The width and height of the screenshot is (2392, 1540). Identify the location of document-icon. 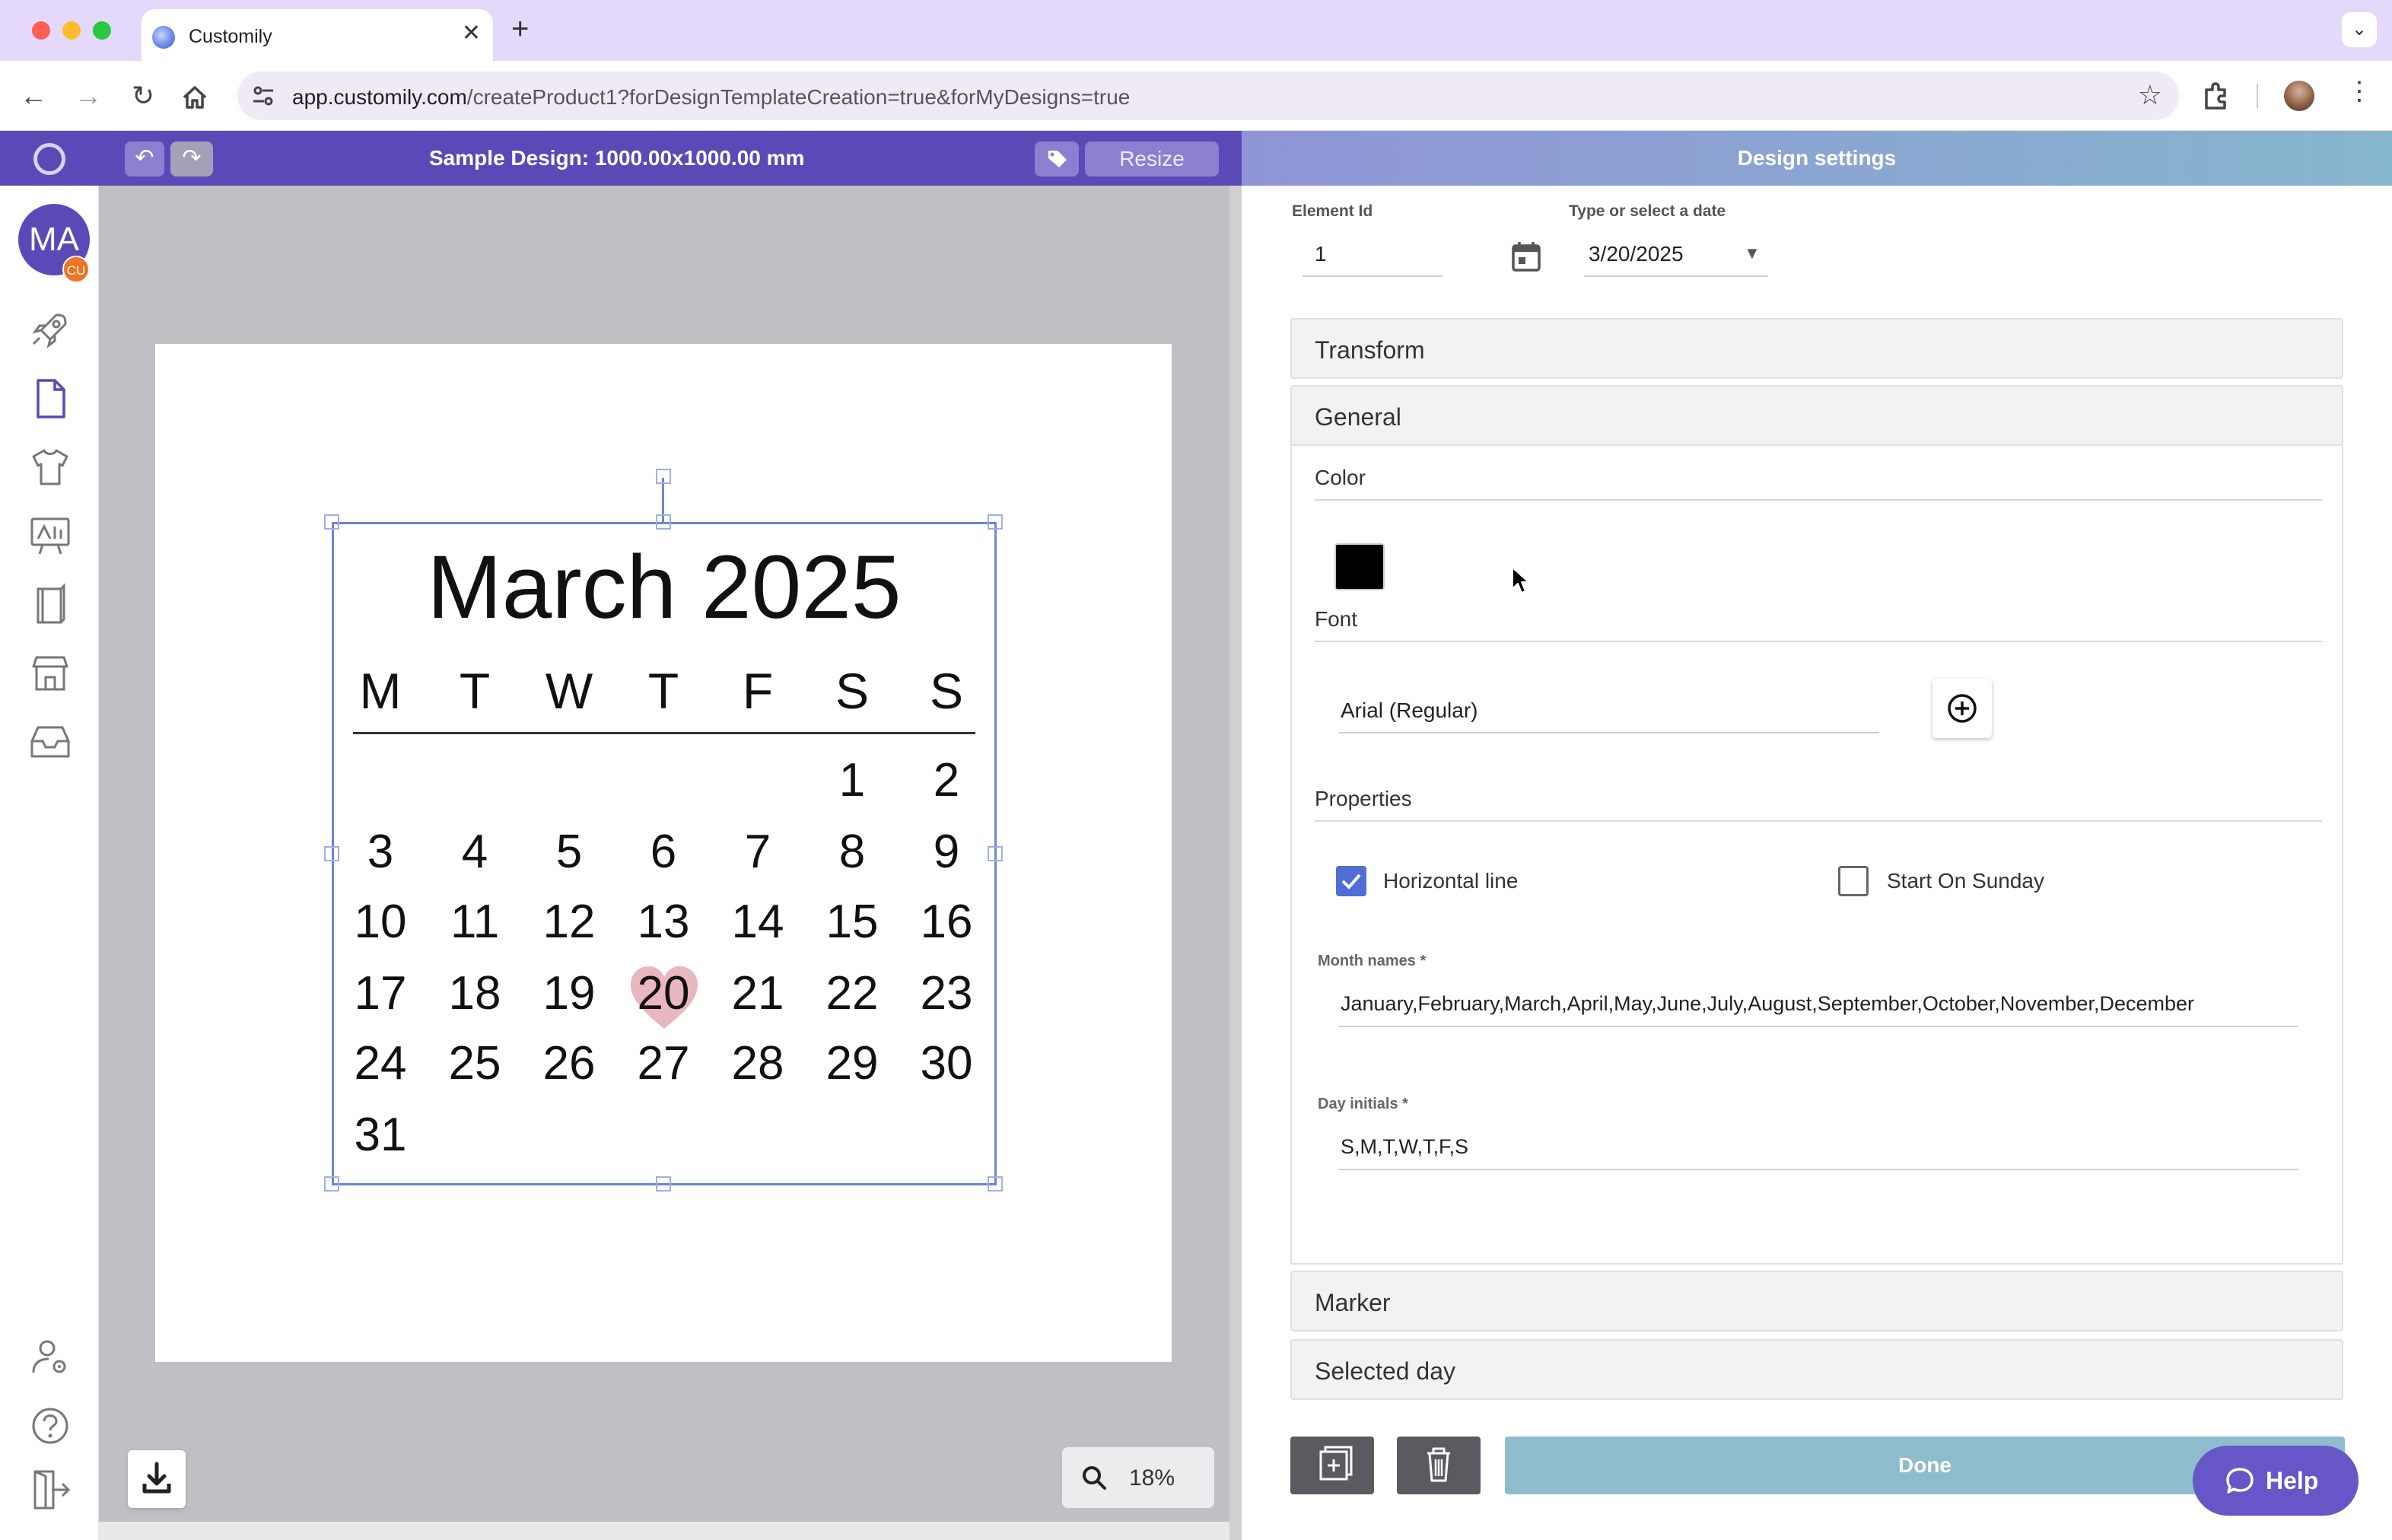
(50, 399).